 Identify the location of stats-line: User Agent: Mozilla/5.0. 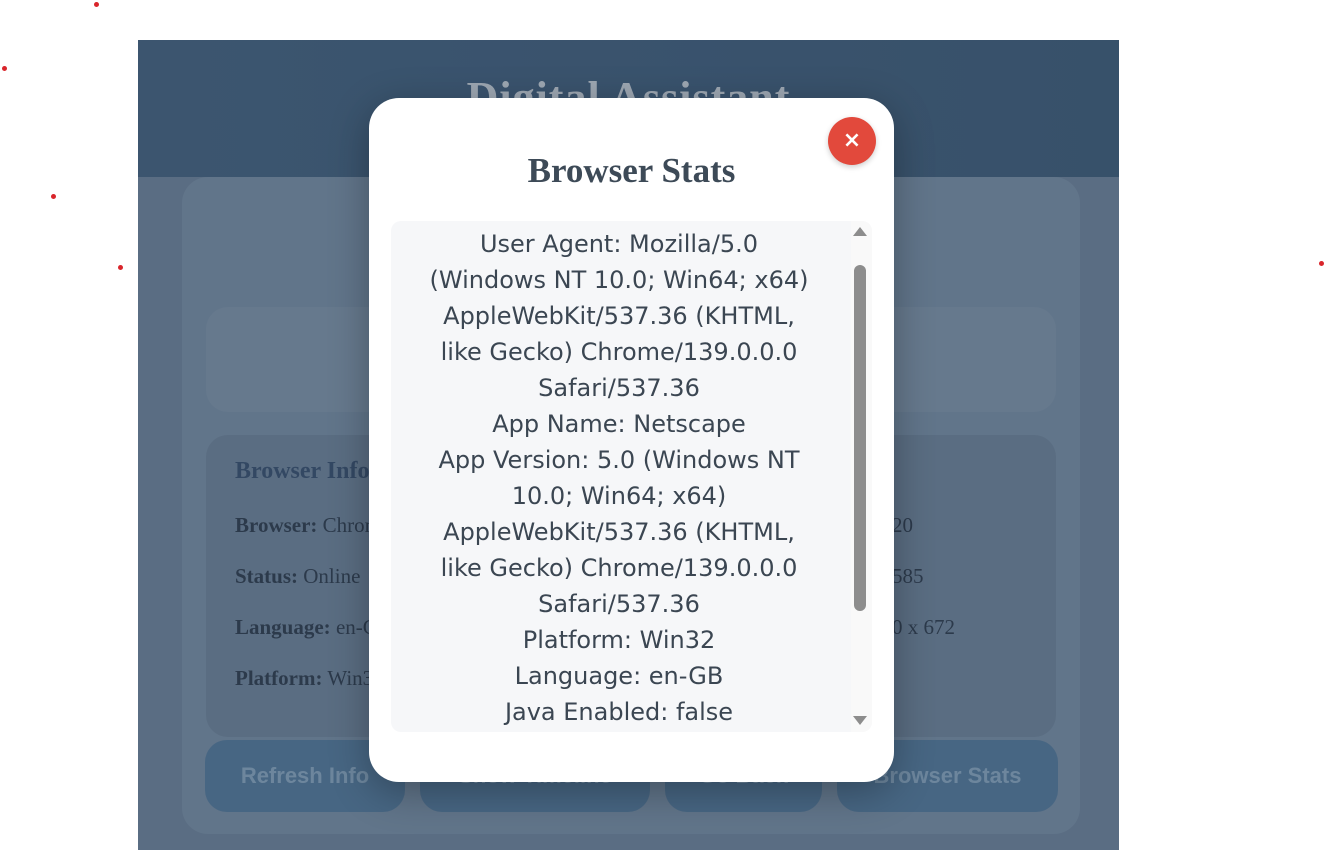
(619, 244).